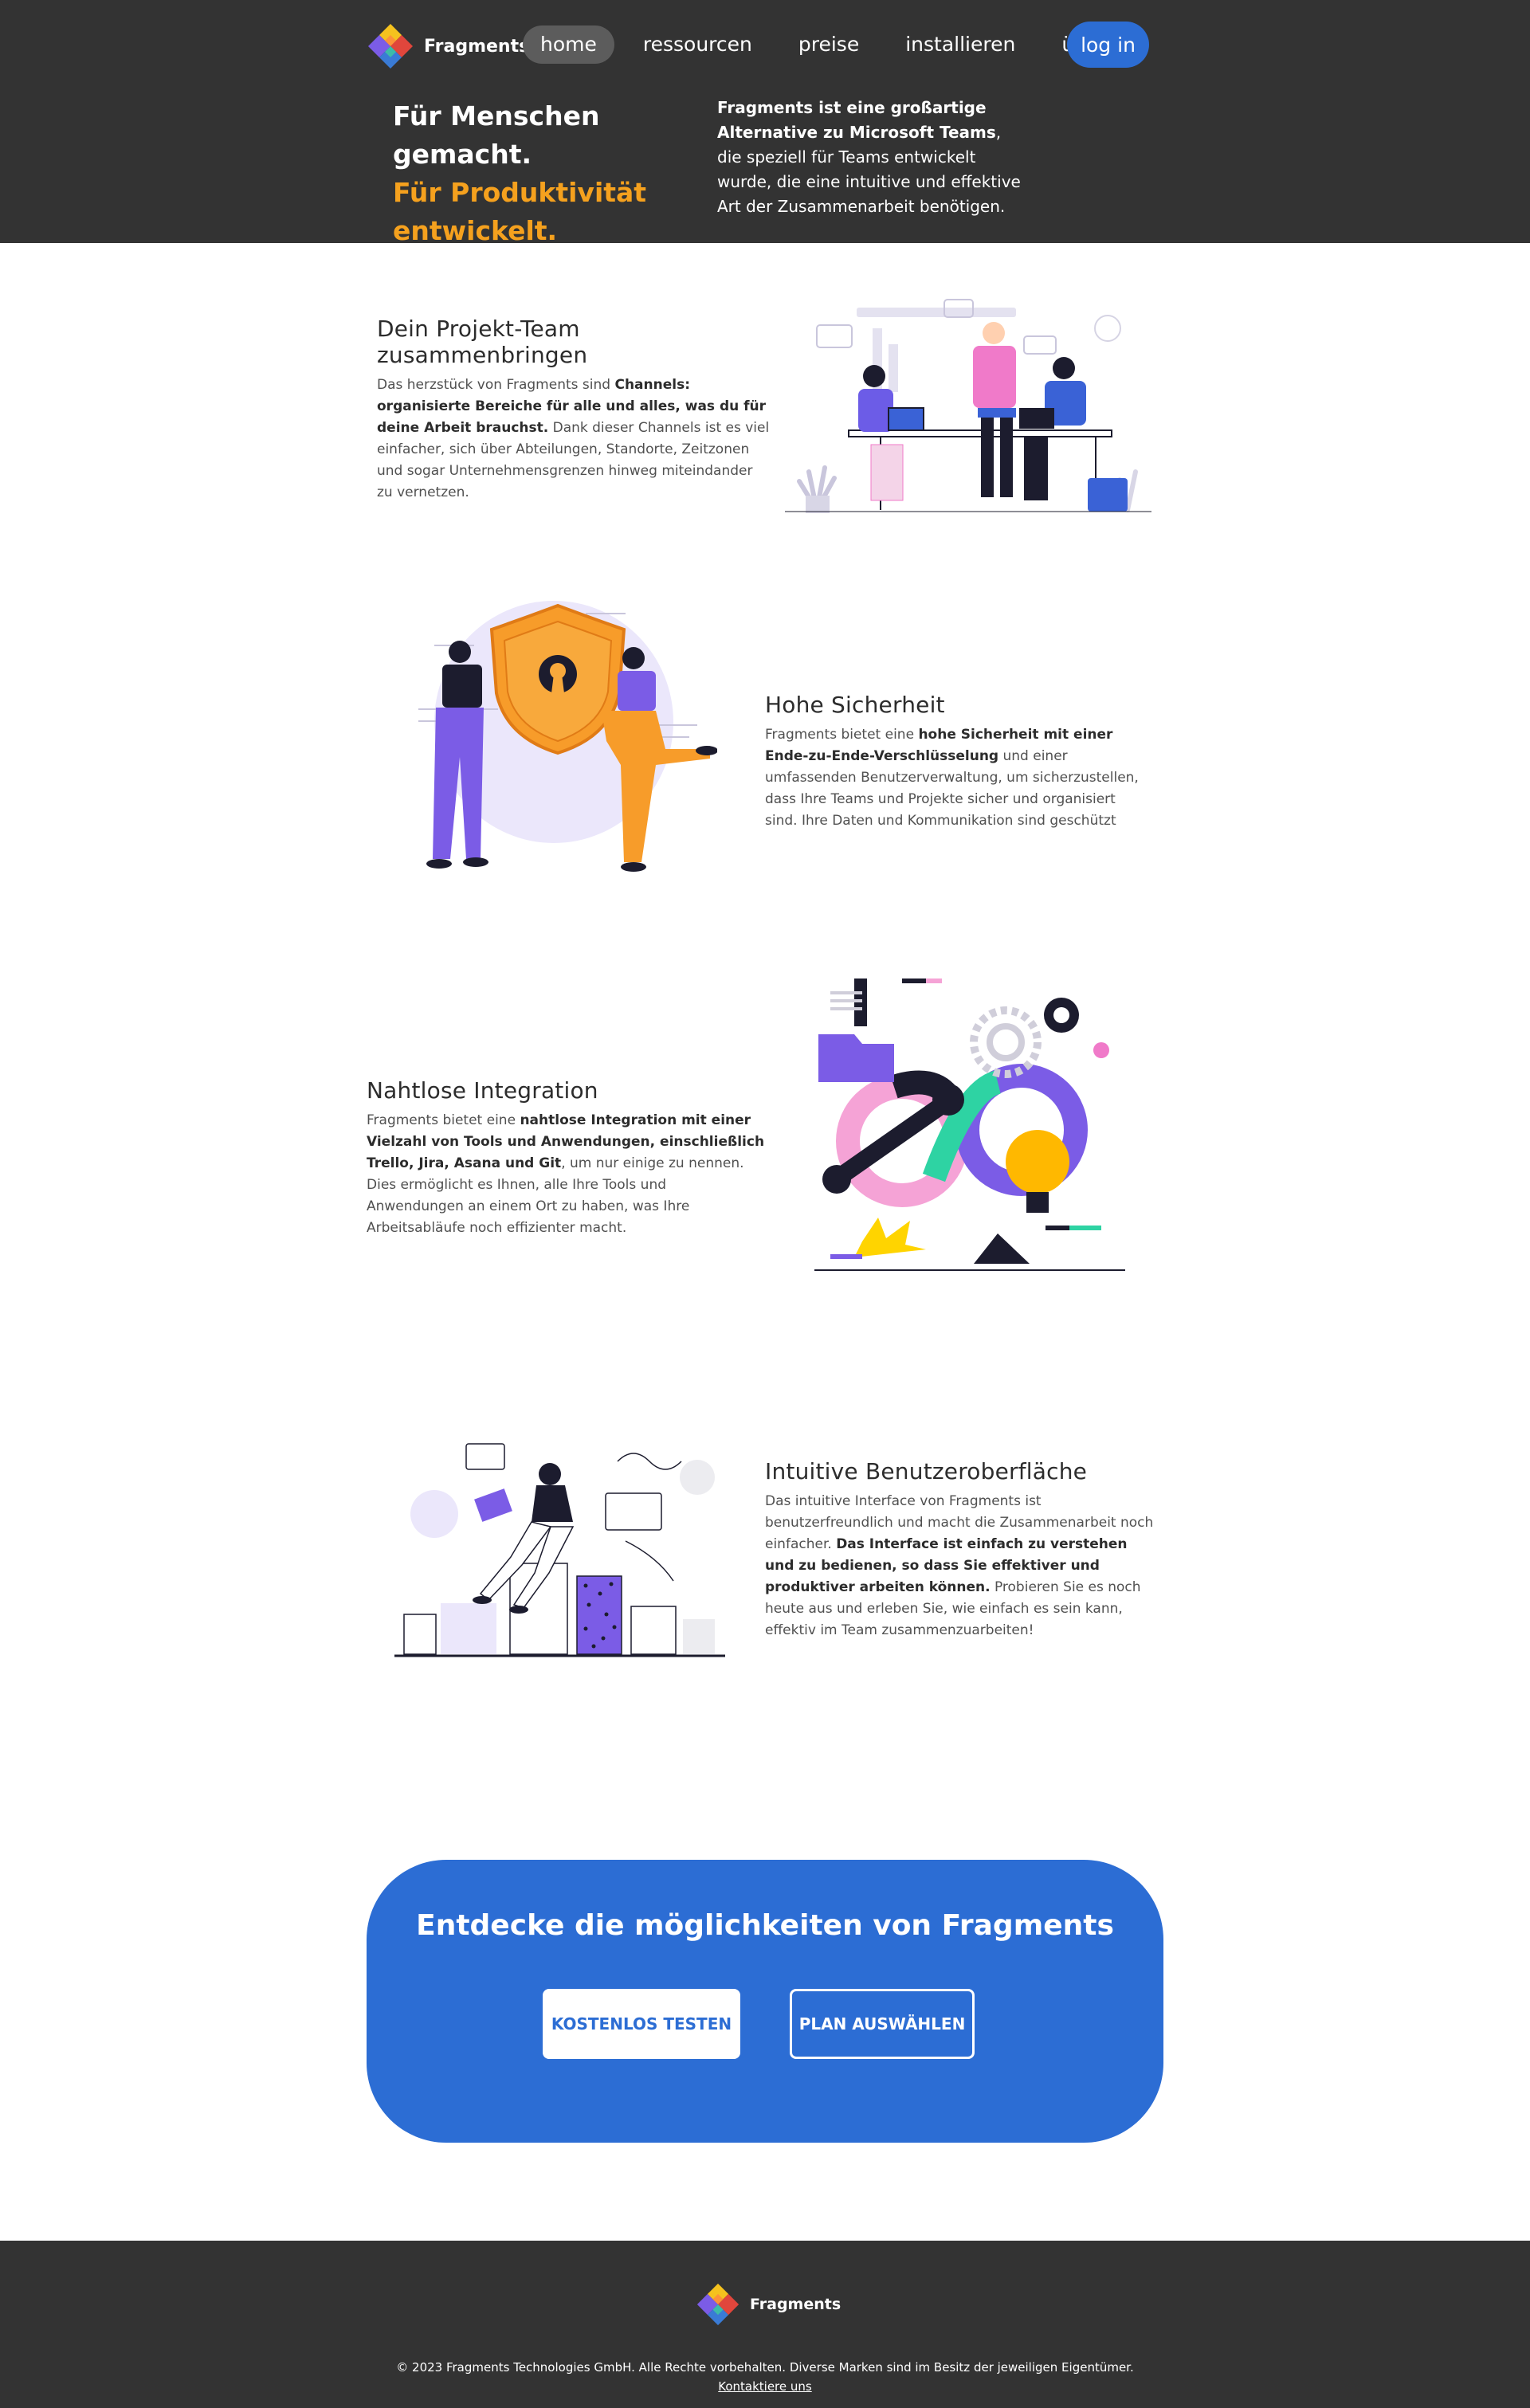  What do you see at coordinates (482, 1090) in the screenshot?
I see `feature-title: Nahtlose Integration` at bounding box center [482, 1090].